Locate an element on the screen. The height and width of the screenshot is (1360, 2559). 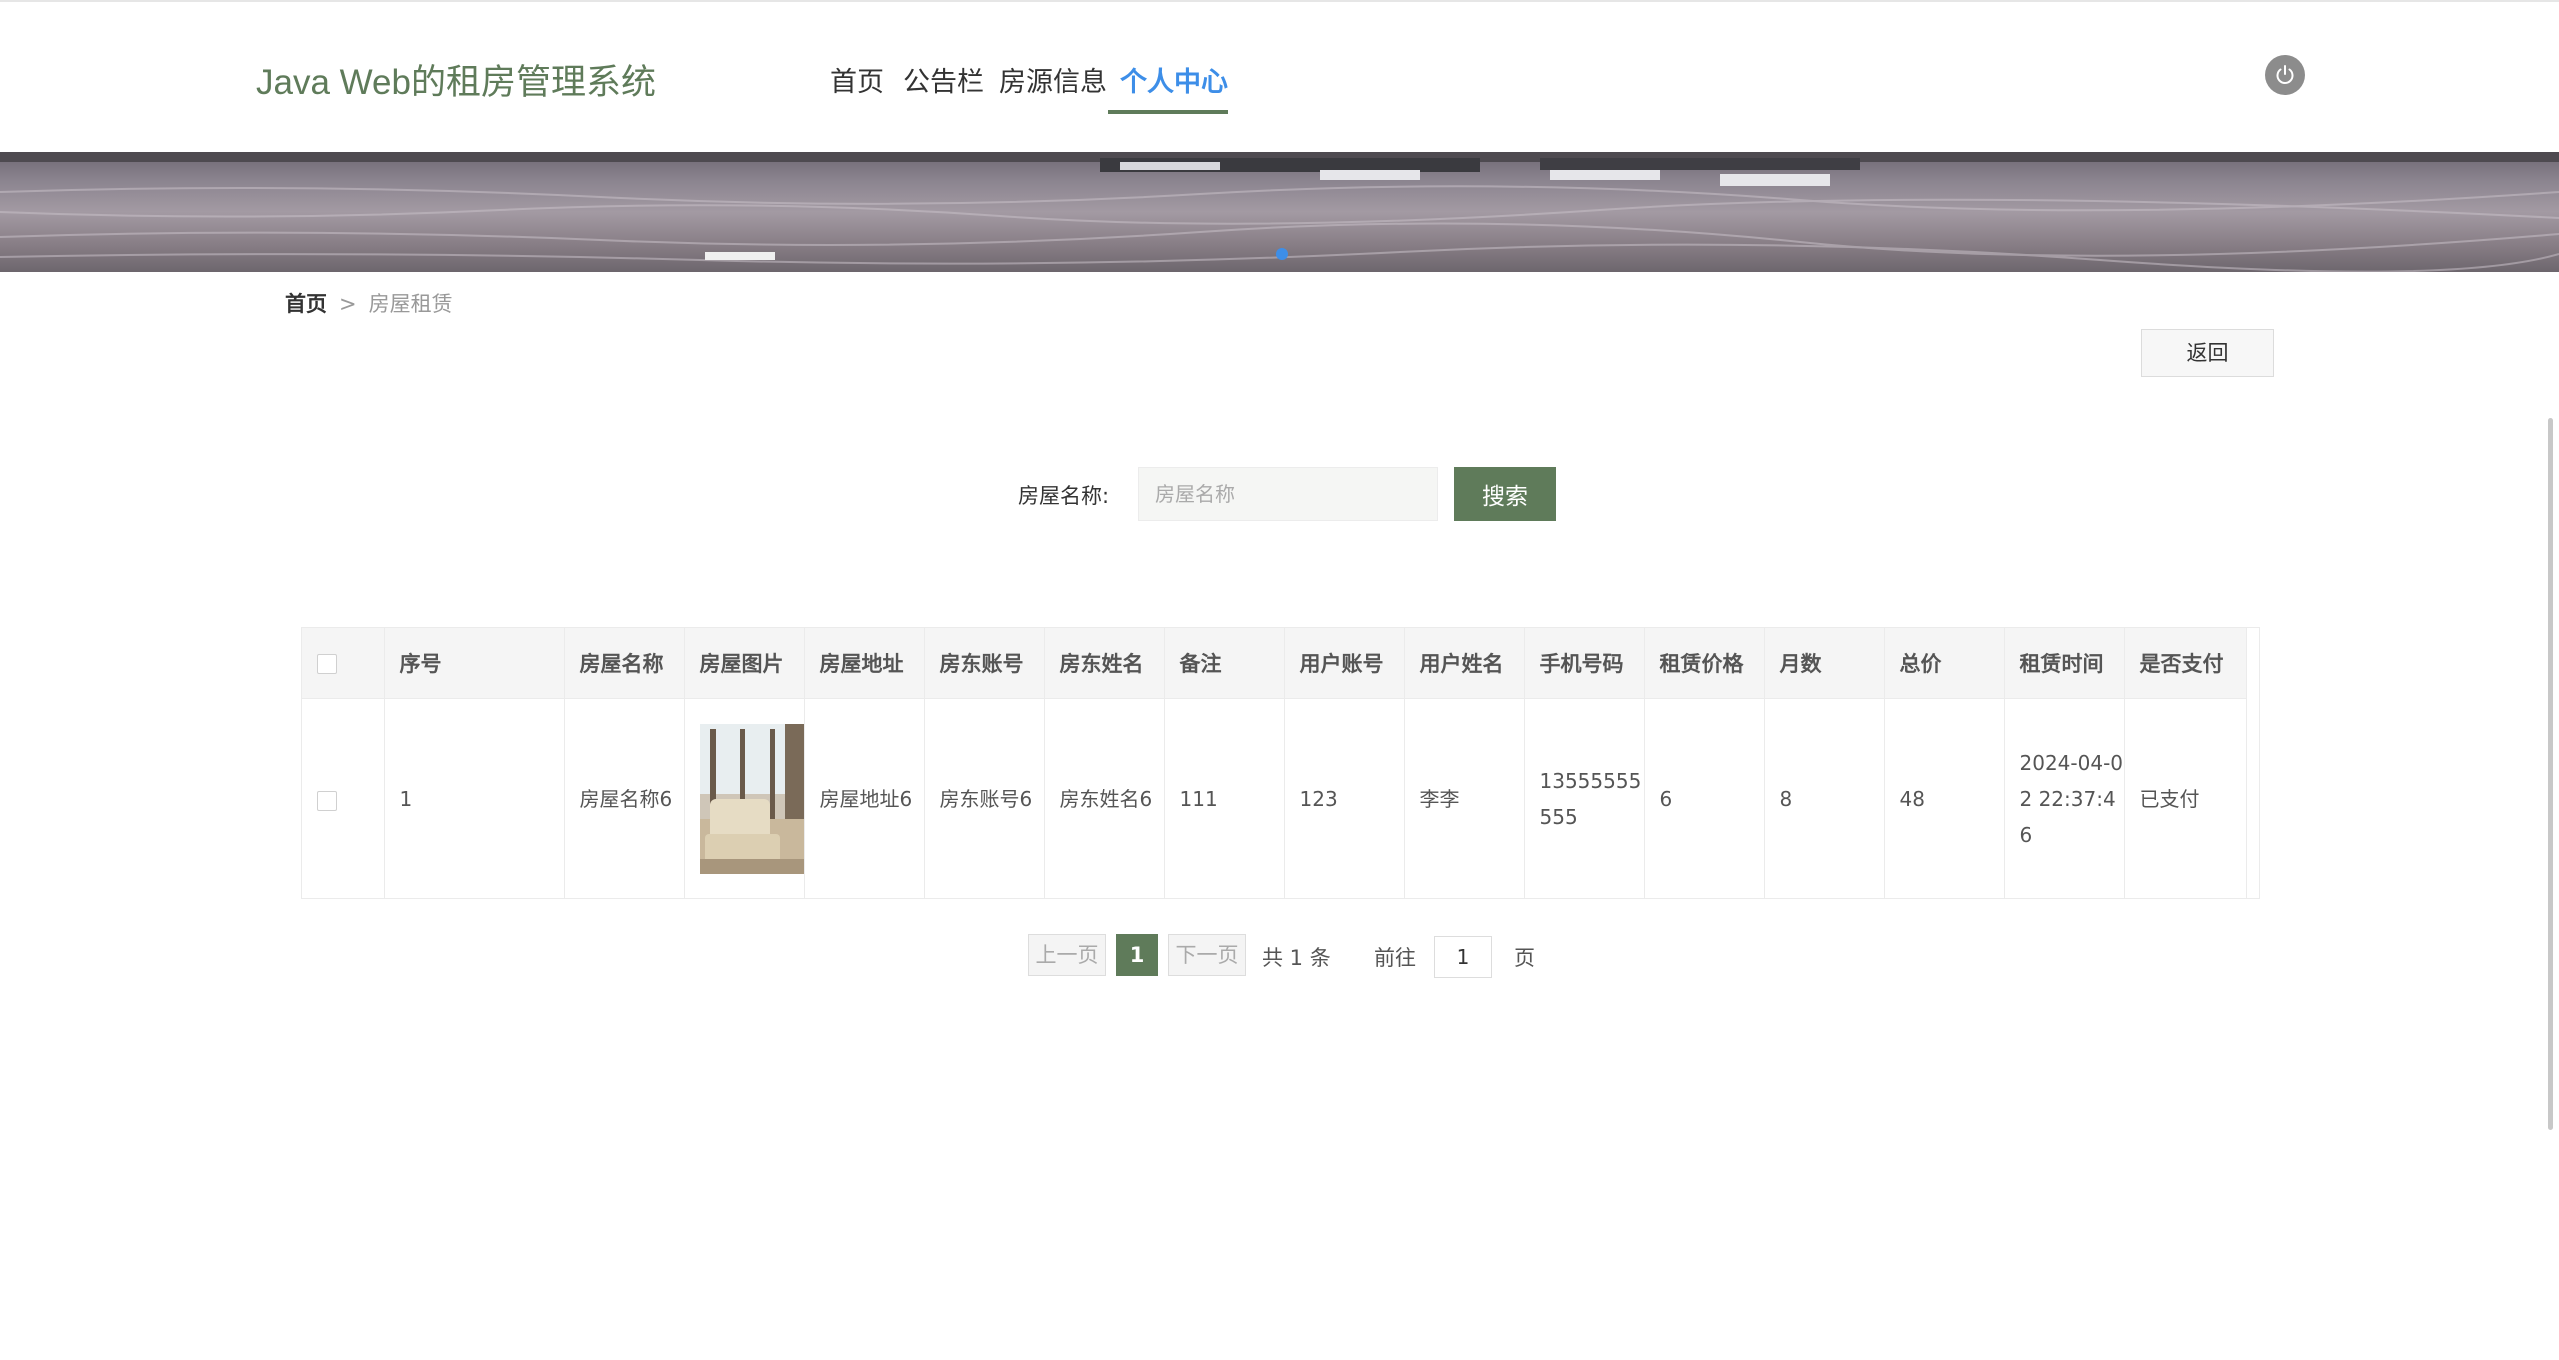
column-header: 总价 is located at coordinates (1944, 663).